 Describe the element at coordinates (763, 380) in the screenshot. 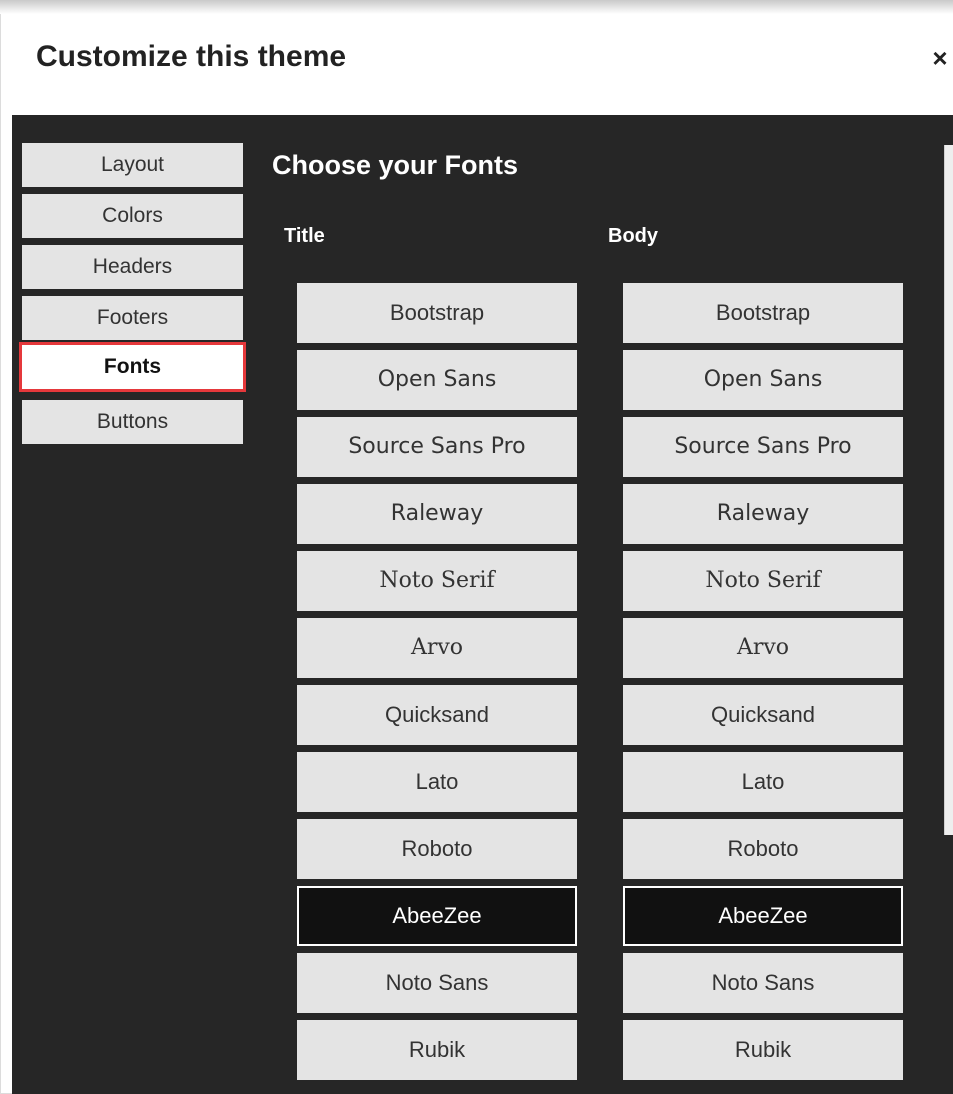

I see `body-font-option-open-sans: Open Sans` at that location.